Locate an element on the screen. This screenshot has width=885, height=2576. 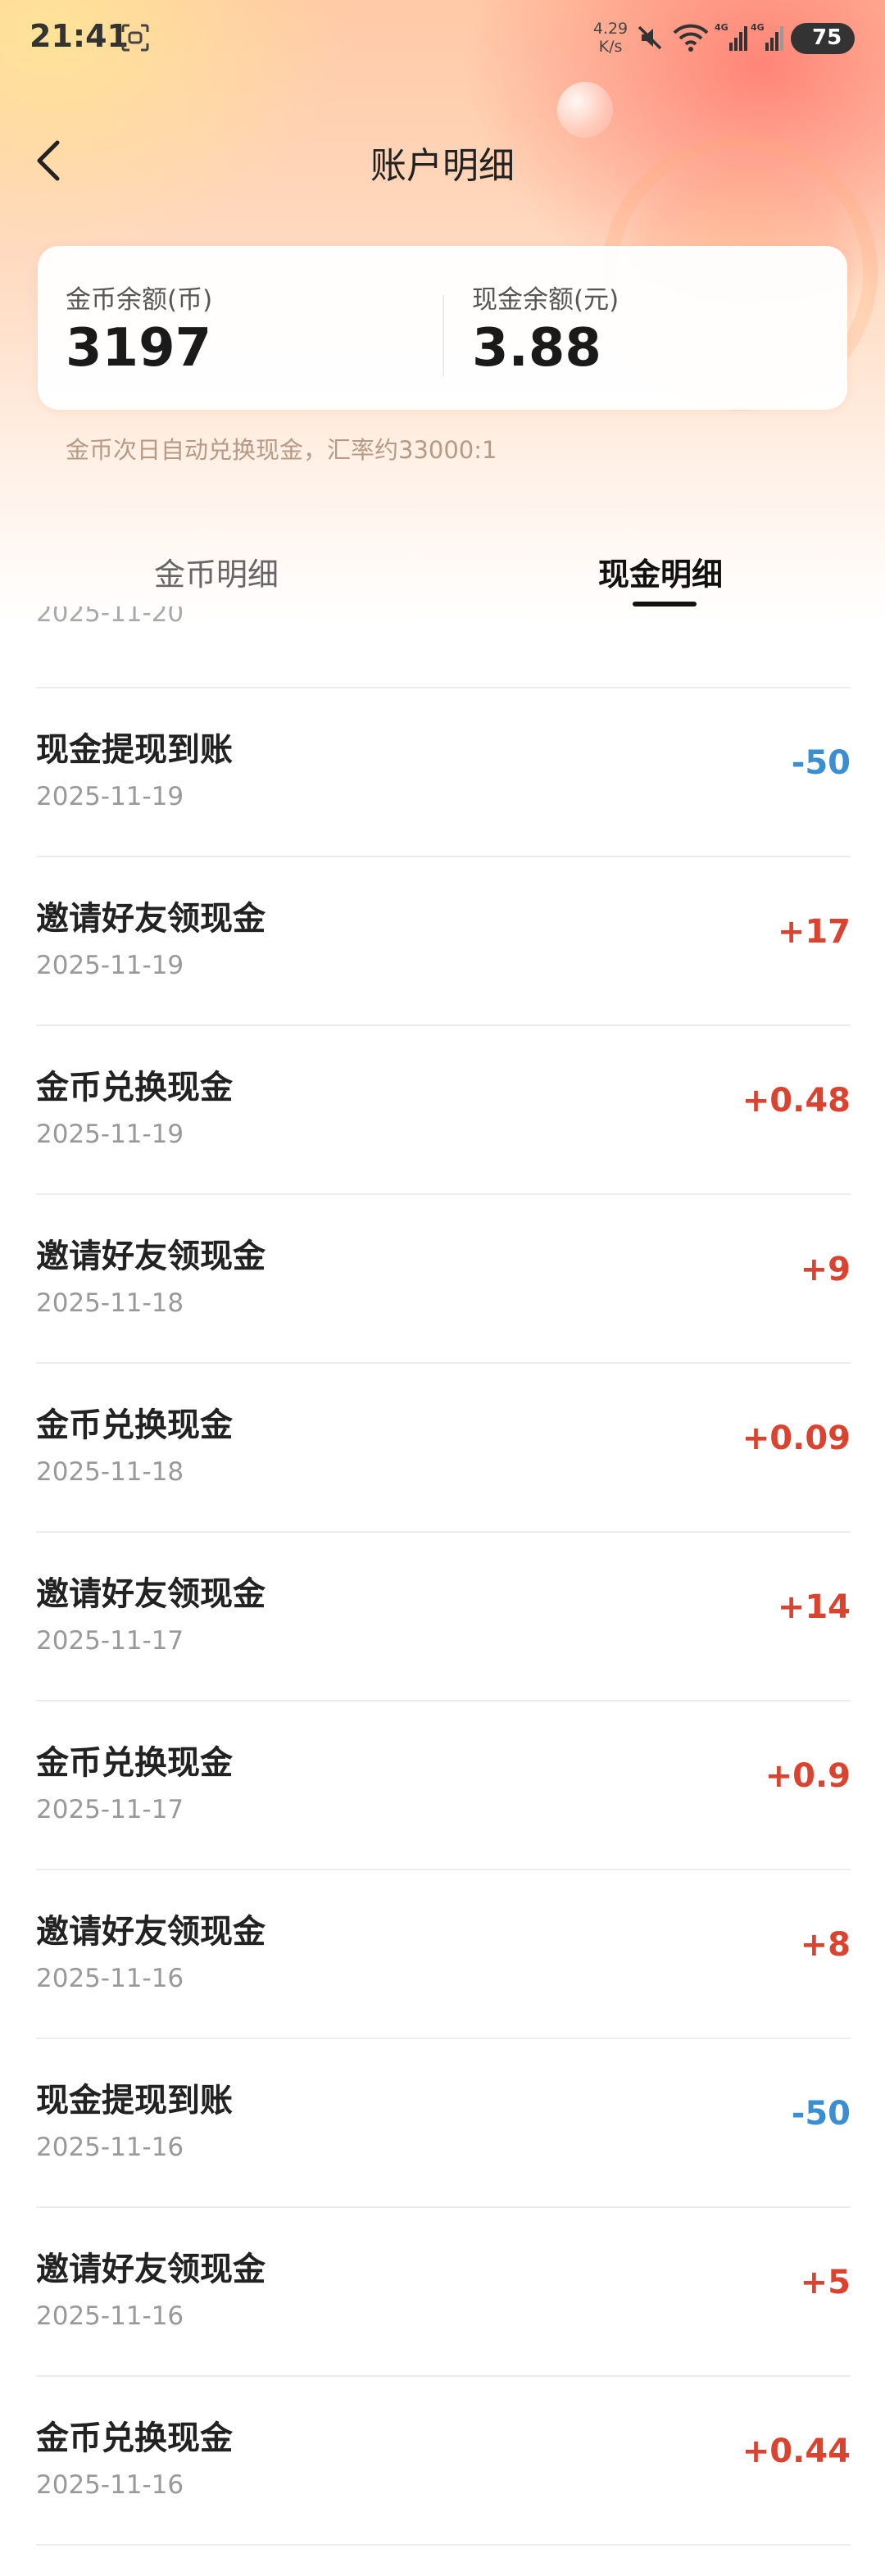
list-item: 邀请好友领现金 2025-11-16 +5 is located at coordinates (443, 2292).